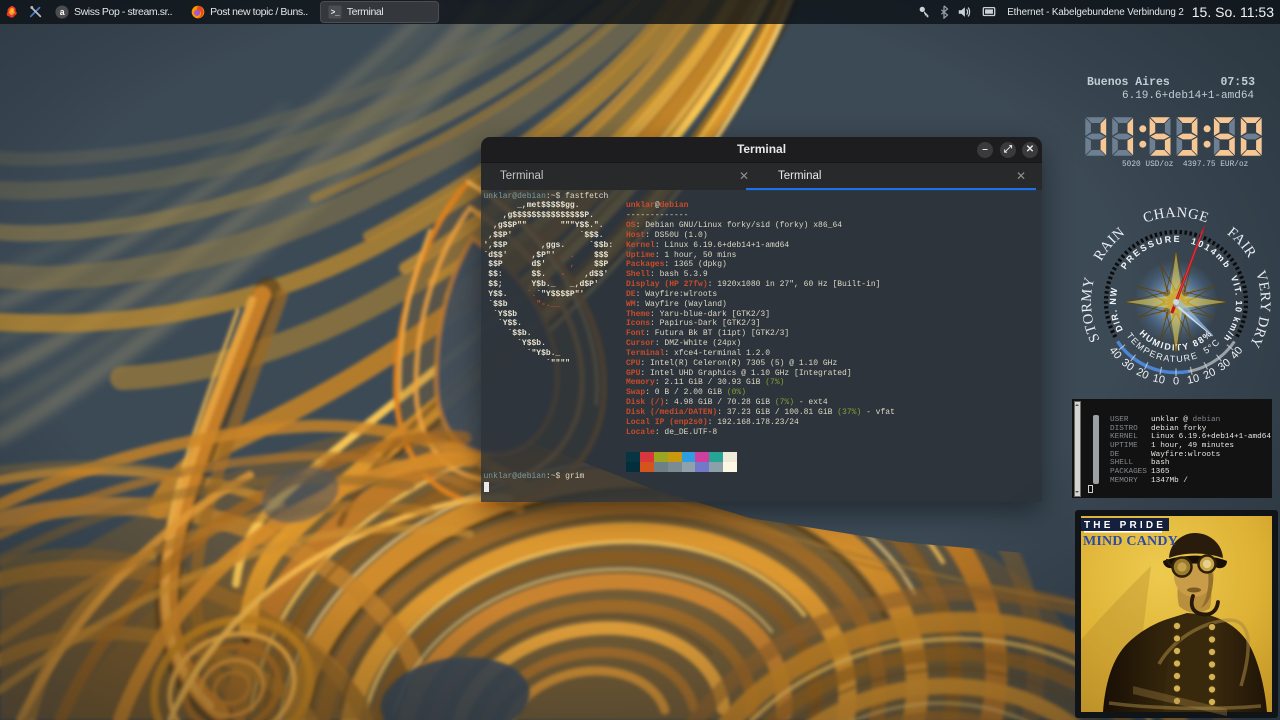  I want to click on svg-text: a, so click(62, 12).